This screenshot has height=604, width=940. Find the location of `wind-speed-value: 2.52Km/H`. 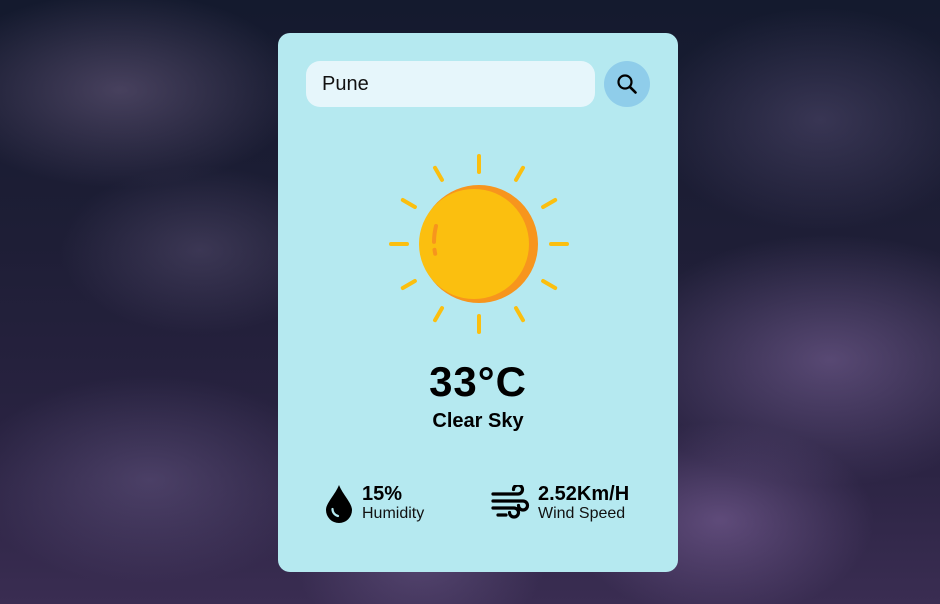

wind-speed-value: 2.52Km/H is located at coordinates (584, 494).